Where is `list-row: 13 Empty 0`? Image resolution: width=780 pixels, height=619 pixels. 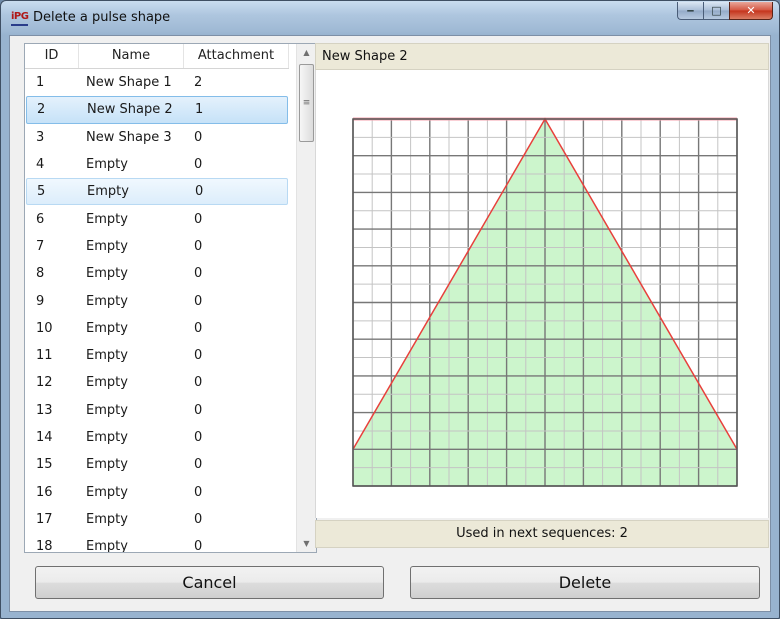
list-row: 13 Empty 0 is located at coordinates (157, 410).